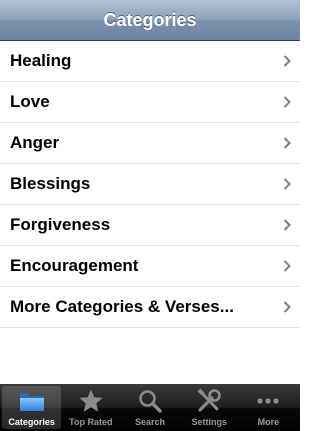 Image resolution: width=320 pixels, height=431 pixels. Describe the element at coordinates (74, 265) in the screenshot. I see `category-label: Encouragement` at that location.